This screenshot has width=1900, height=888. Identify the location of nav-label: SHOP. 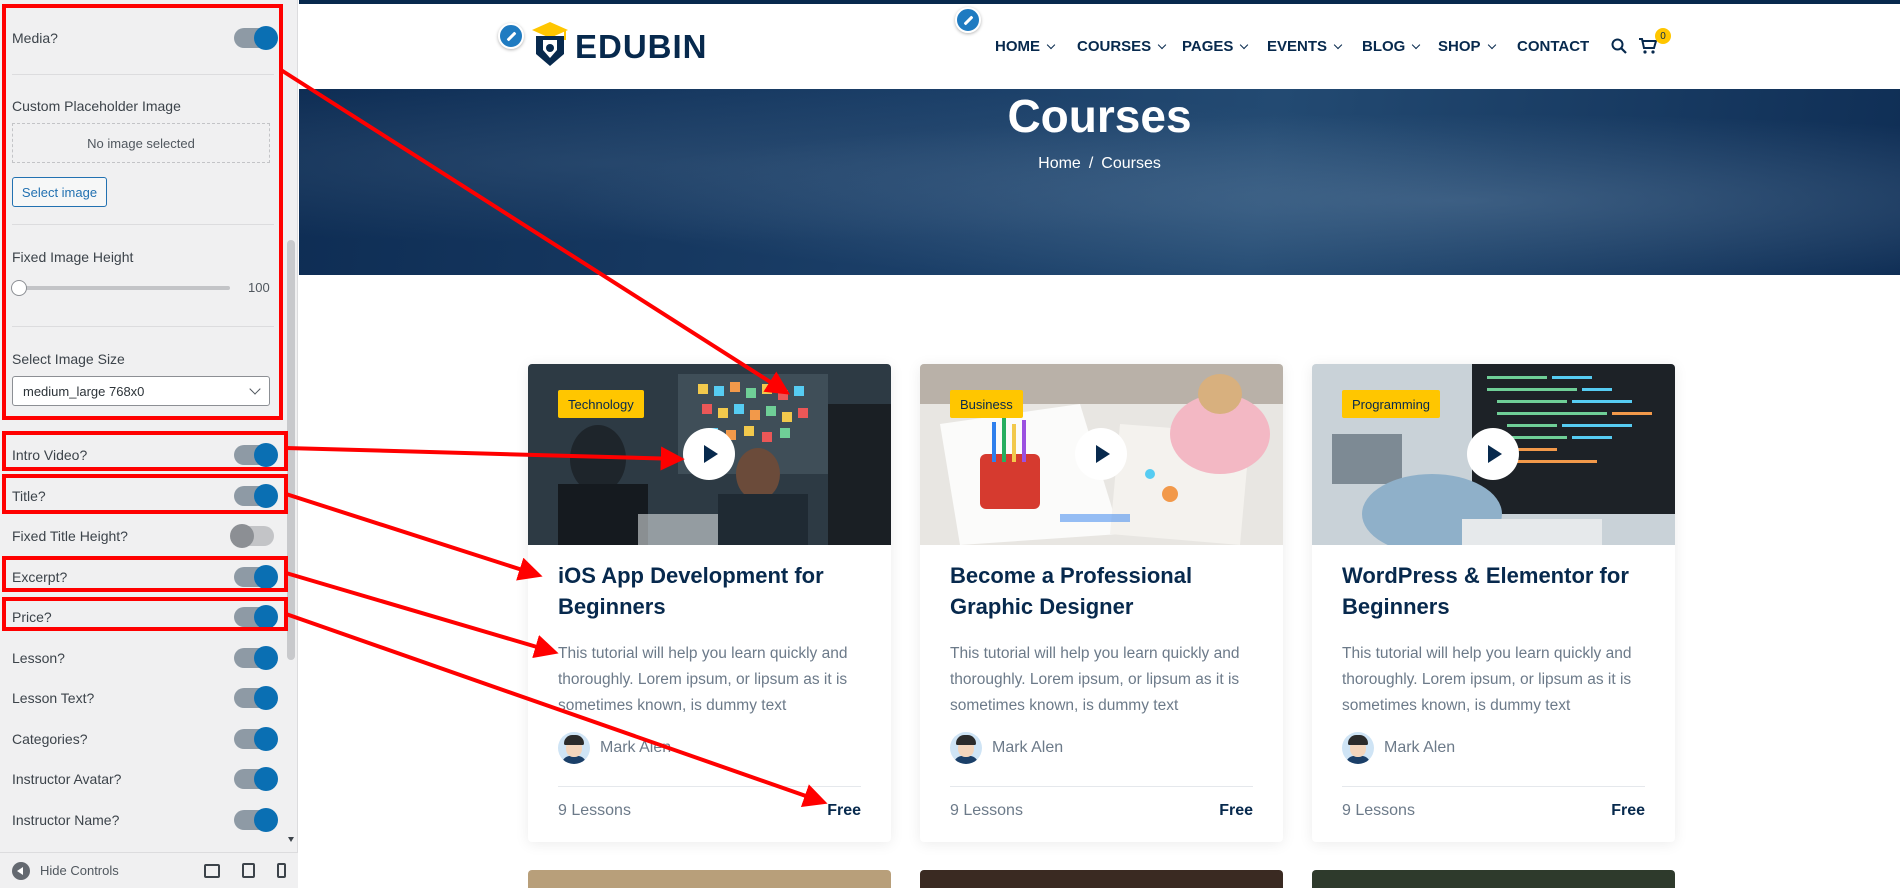
(1459, 46).